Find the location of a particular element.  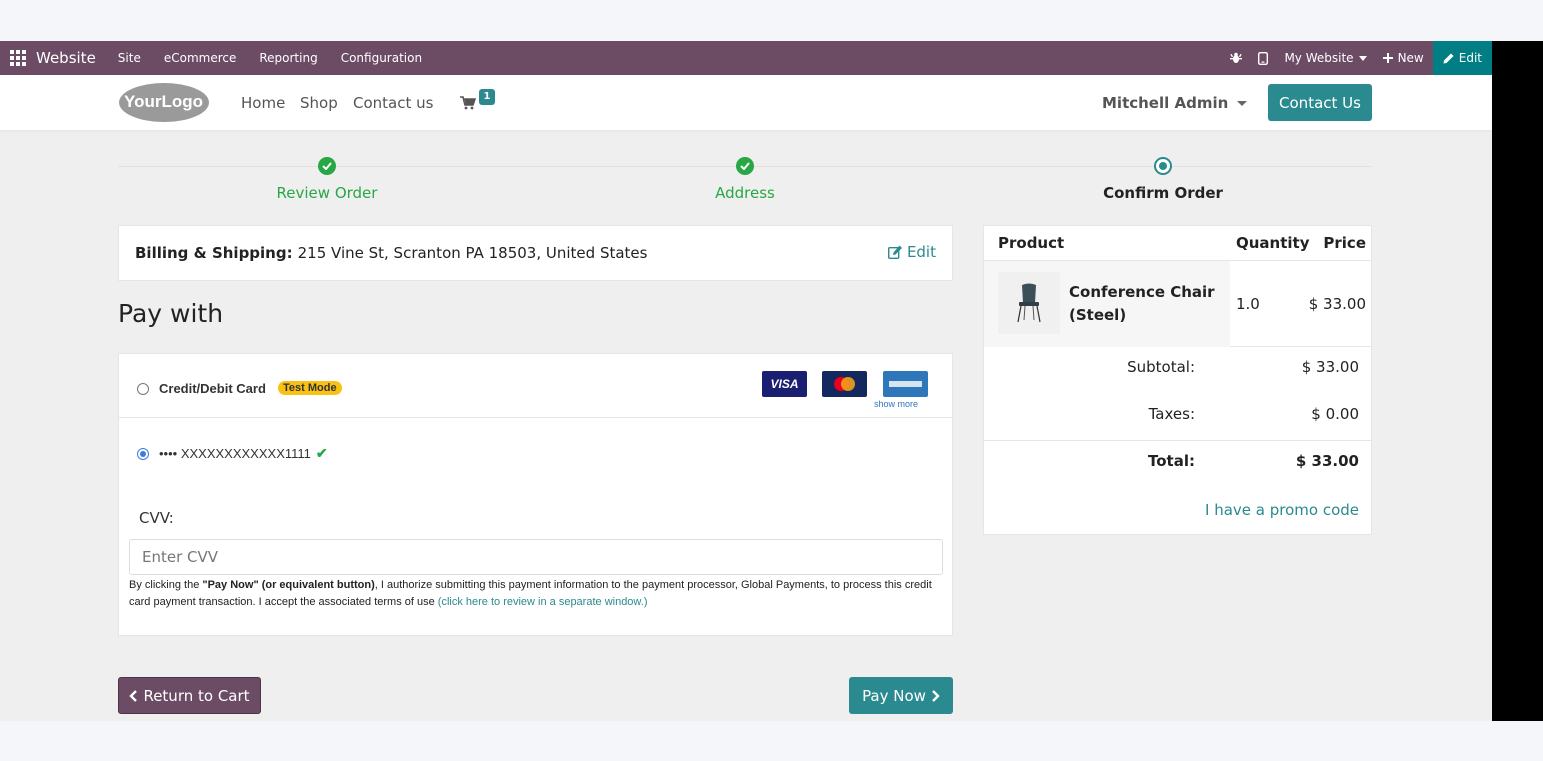

chevron-right-icon is located at coordinates (936, 695).